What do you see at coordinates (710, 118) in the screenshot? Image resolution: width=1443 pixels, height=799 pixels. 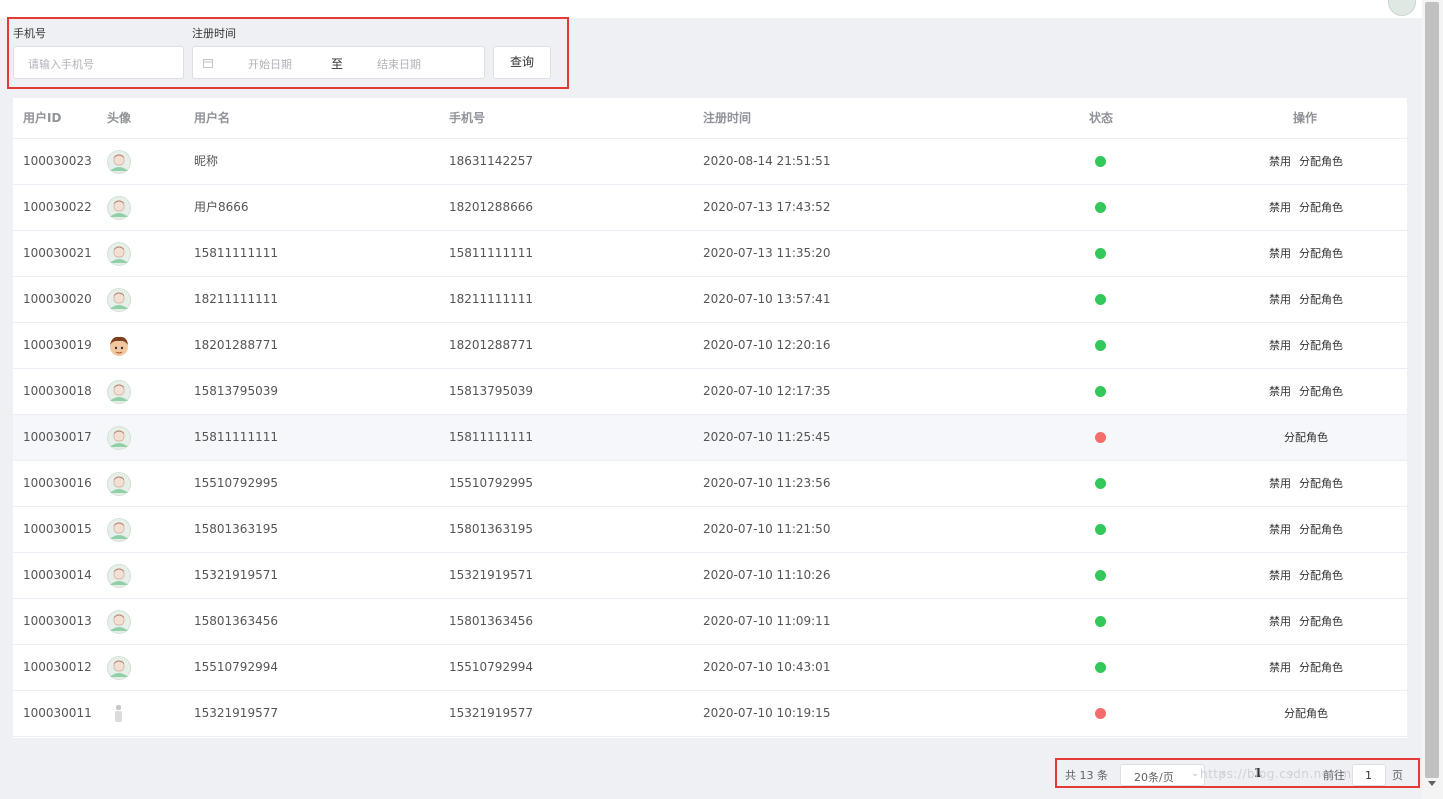 I see `table-header: 用户ID 头像 用户名 手机号 注册时间 状态 操作` at bounding box center [710, 118].